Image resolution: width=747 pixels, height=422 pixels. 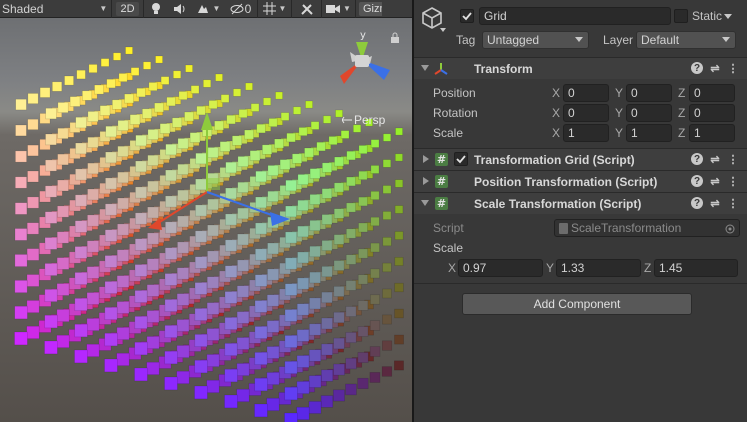 What do you see at coordinates (500, 268) in the screenshot?
I see `scale-transformation-x-field: 0.97` at bounding box center [500, 268].